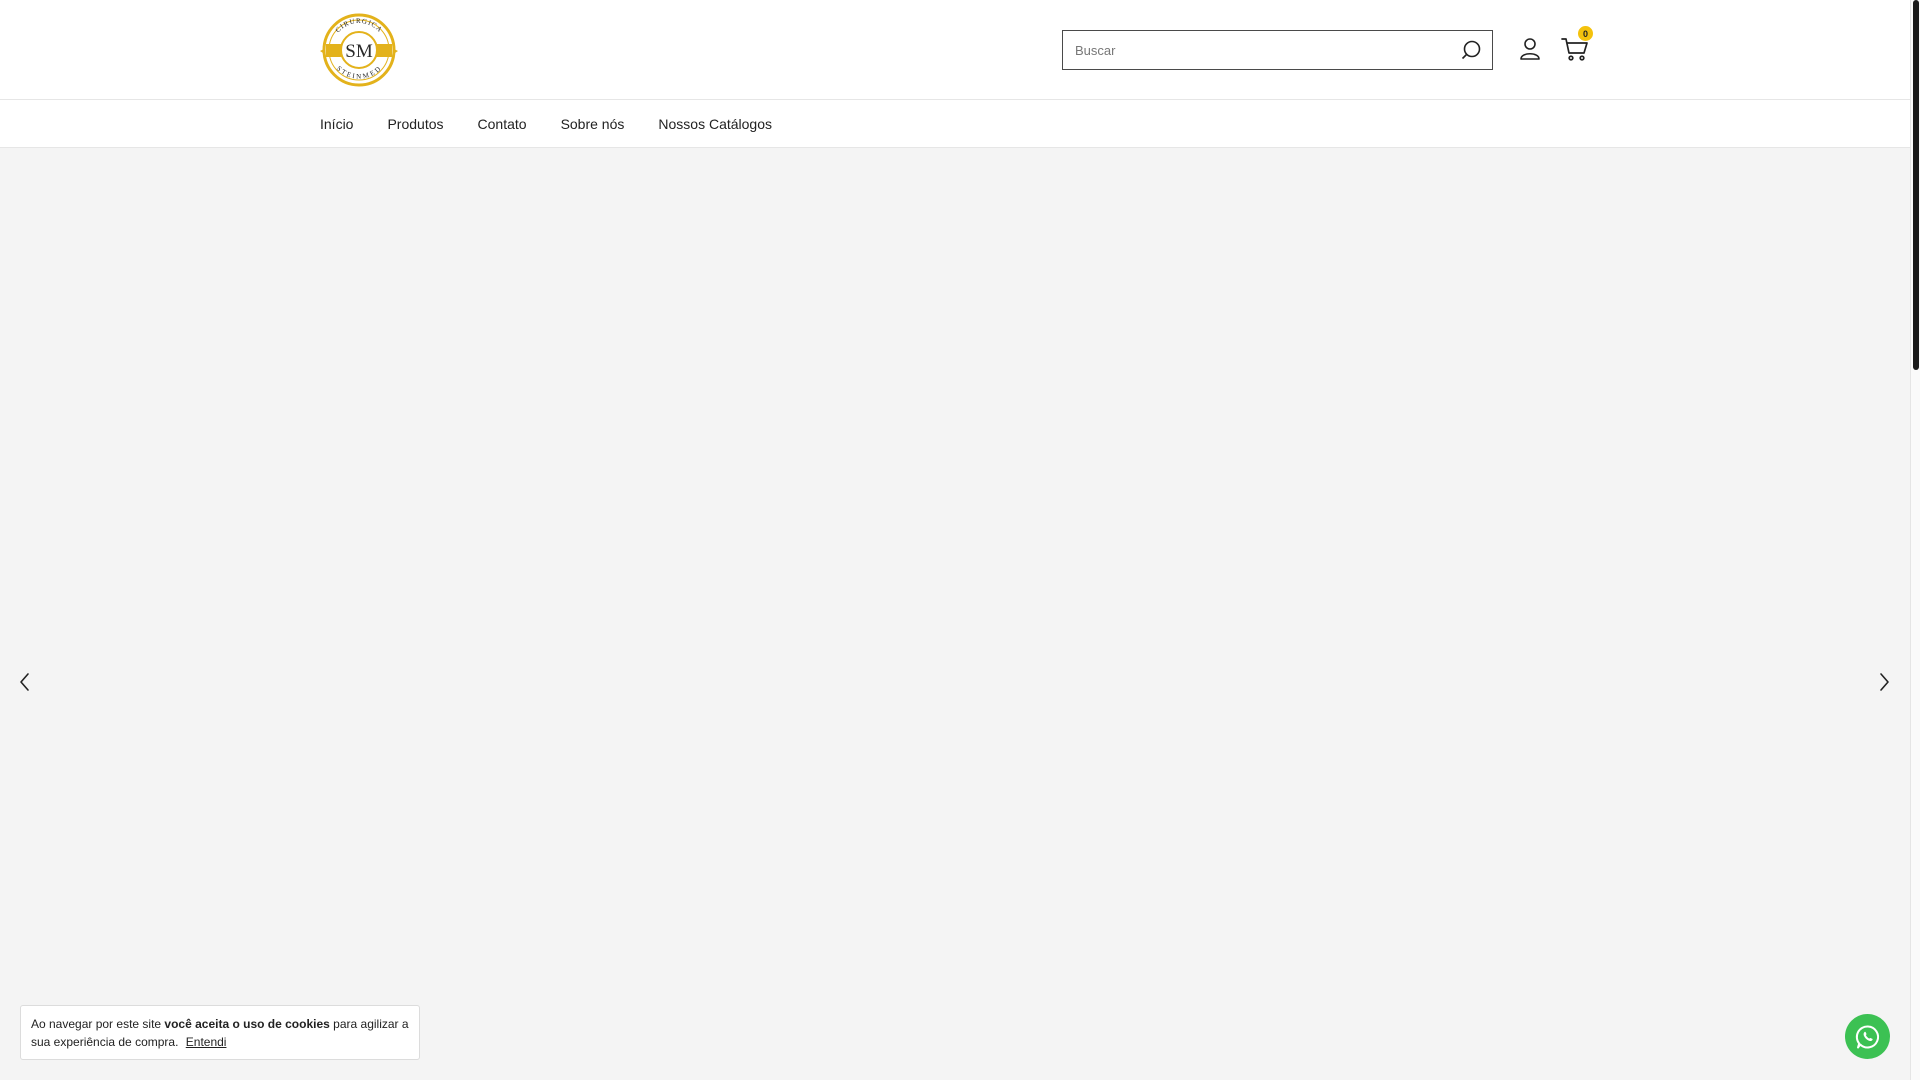 This screenshot has height=1080, width=1920. Describe the element at coordinates (247, 1024) in the screenshot. I see `cookie-text-bold: você aceita o uso de cookies` at that location.